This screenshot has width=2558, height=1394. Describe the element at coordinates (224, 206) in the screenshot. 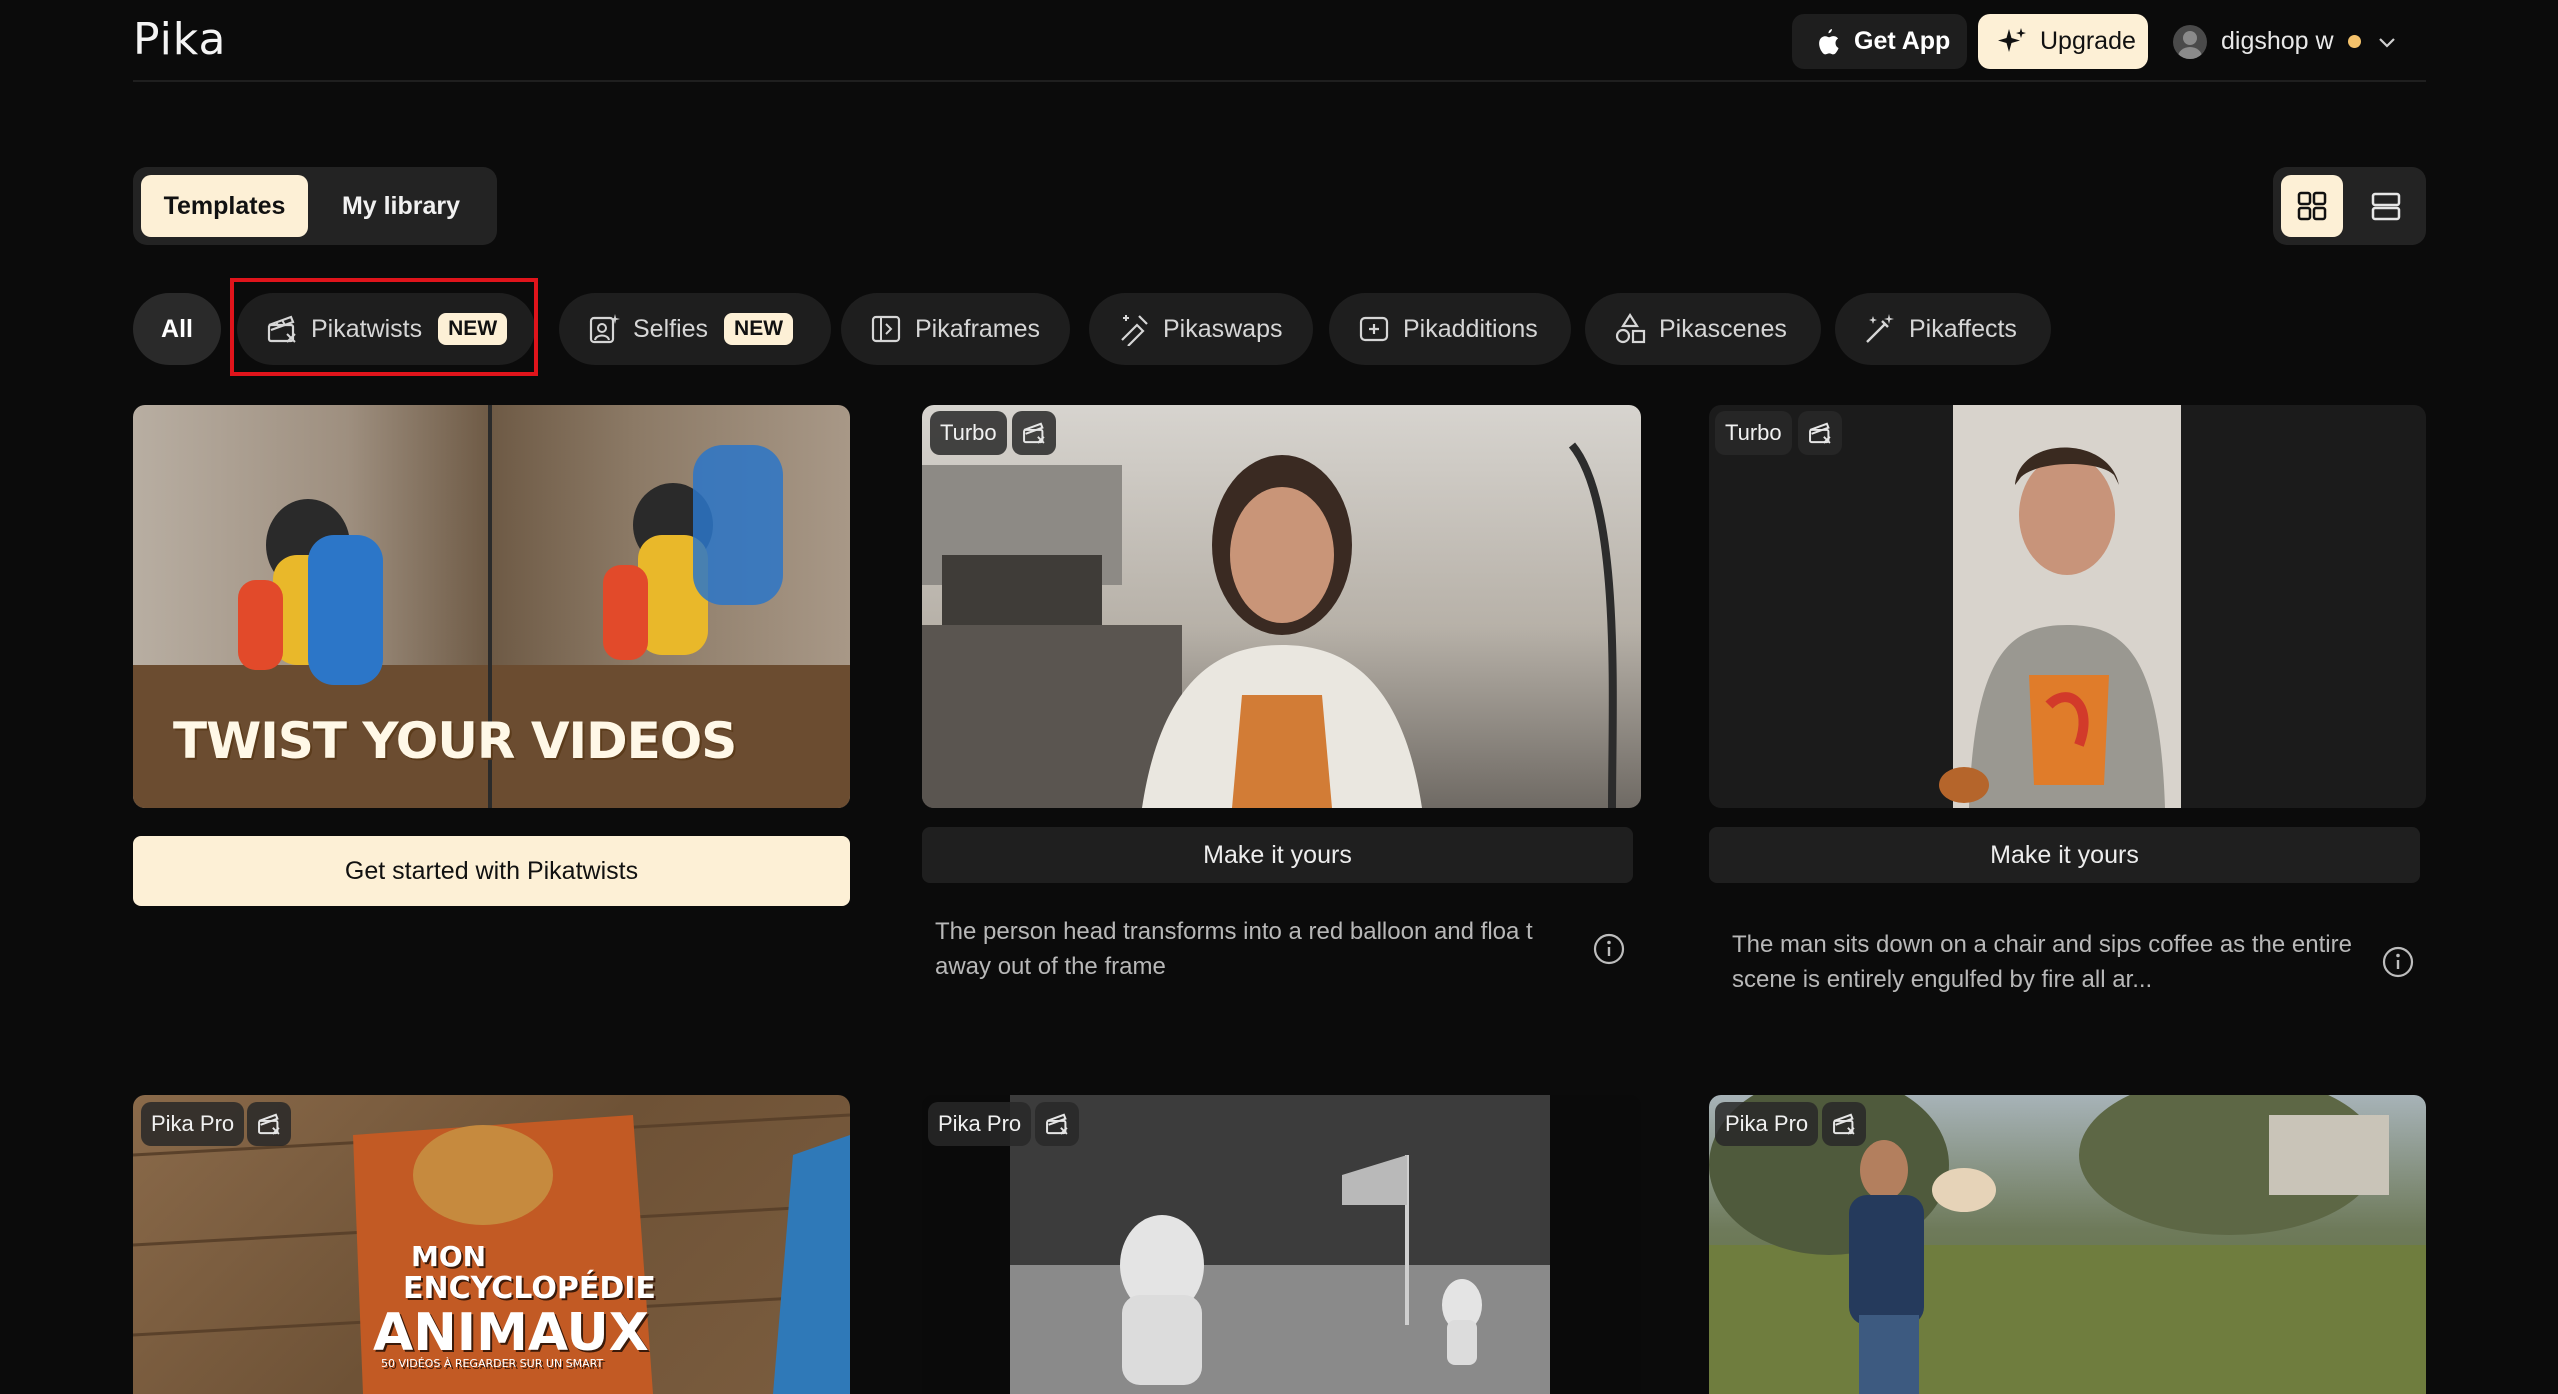

I see `tab-templates: Templates` at that location.